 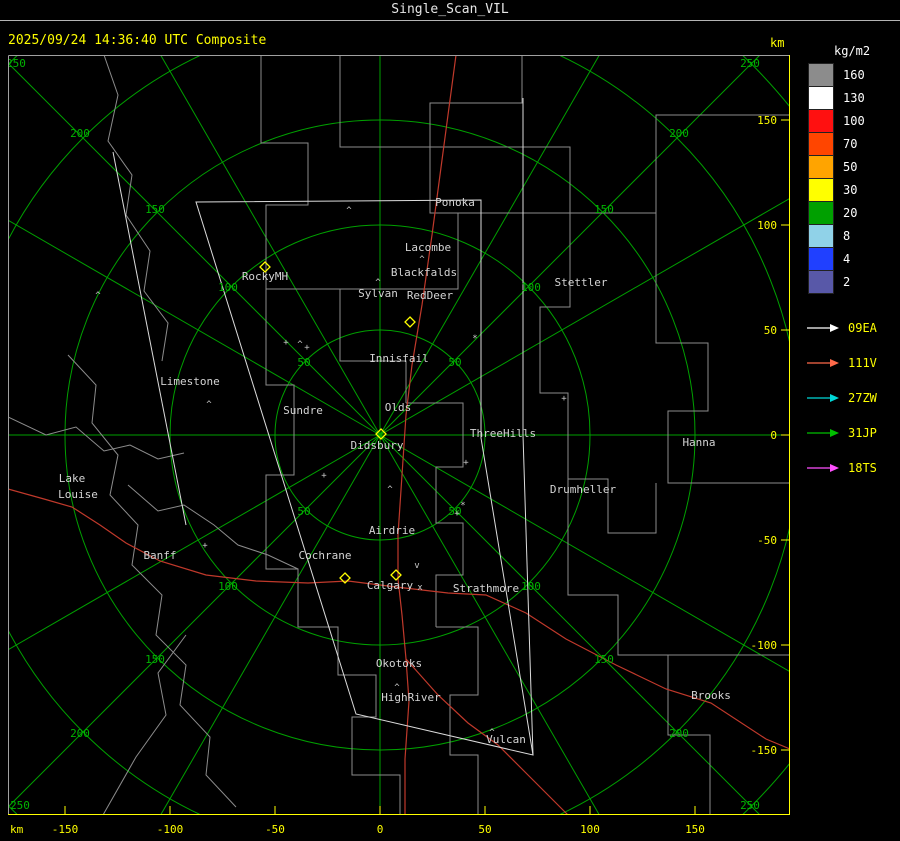 What do you see at coordinates (380, 829) in the screenshot?
I see `bottom-axis-tick-label: 0` at bounding box center [380, 829].